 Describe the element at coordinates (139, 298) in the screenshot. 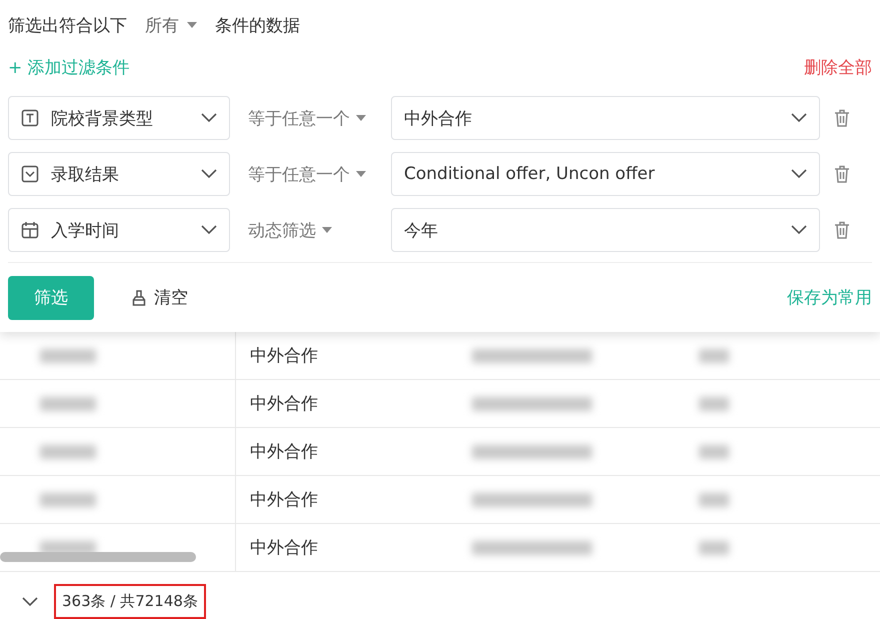

I see `brush-icon` at that location.